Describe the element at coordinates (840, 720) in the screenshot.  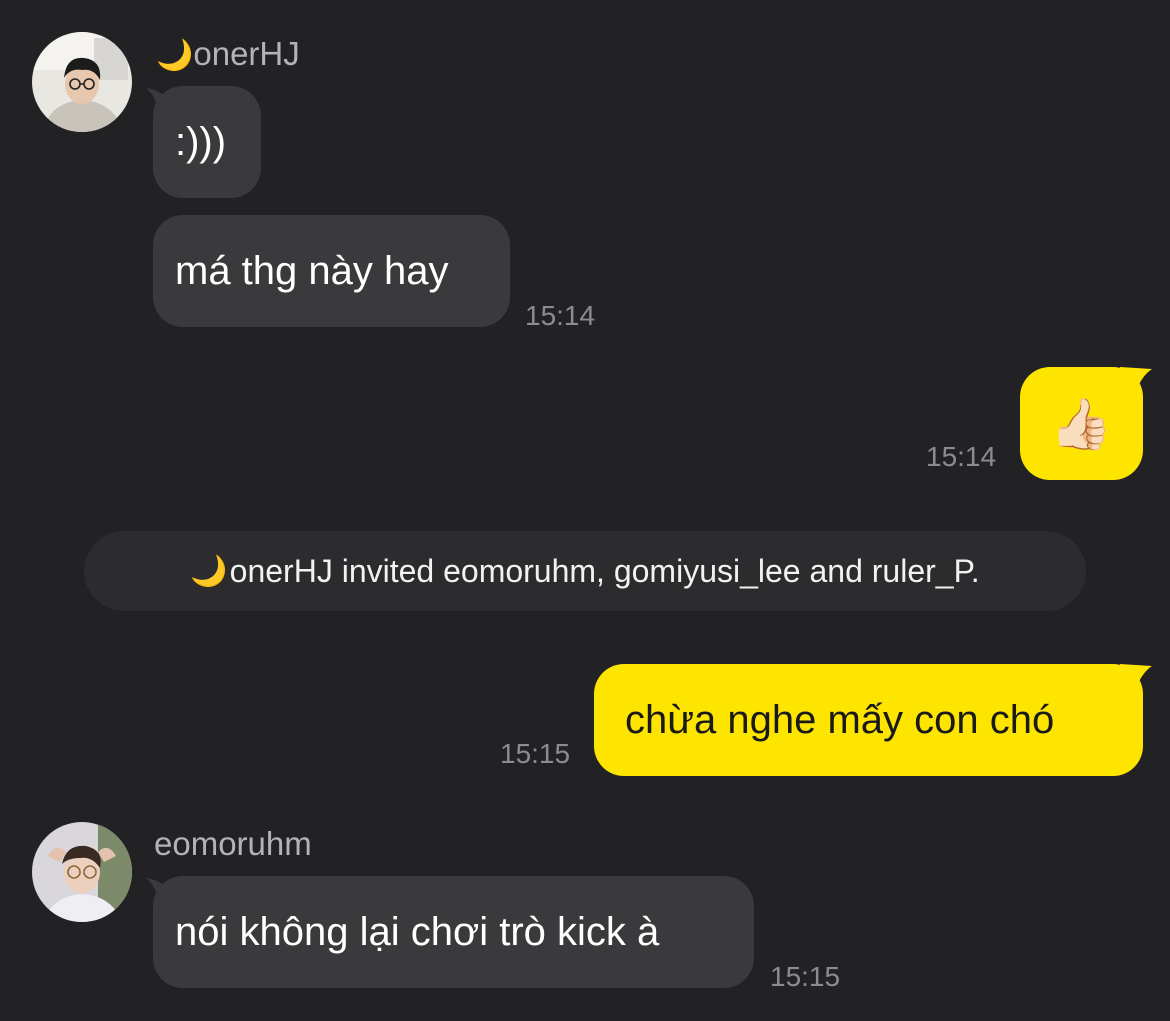
I see `message-text: chừa nghe mấy con chó` at that location.